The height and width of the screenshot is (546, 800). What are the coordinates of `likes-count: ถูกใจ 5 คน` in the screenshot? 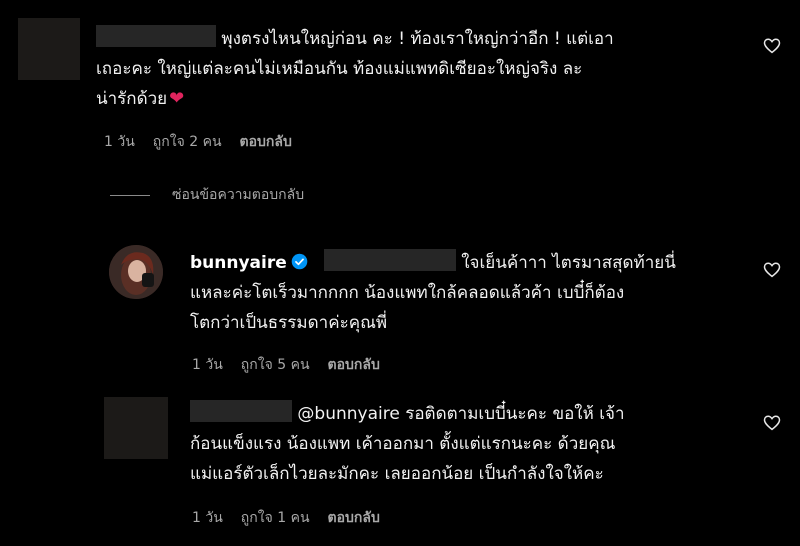 It's located at (275, 365).